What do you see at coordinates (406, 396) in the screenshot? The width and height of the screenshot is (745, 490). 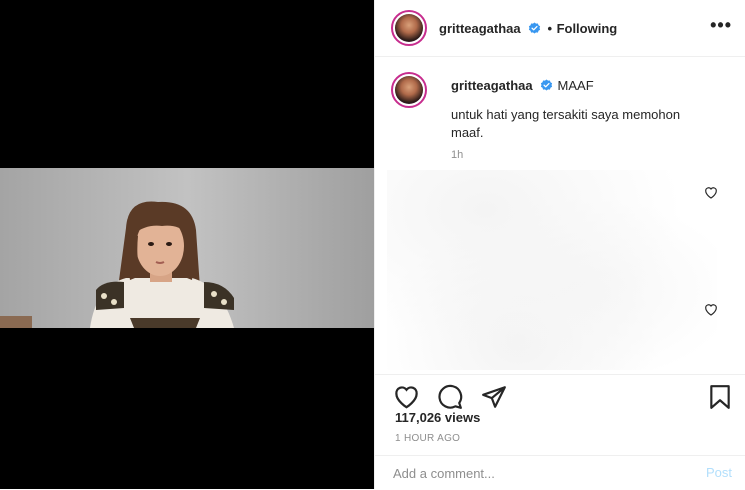 I see `heart-icon` at bounding box center [406, 396].